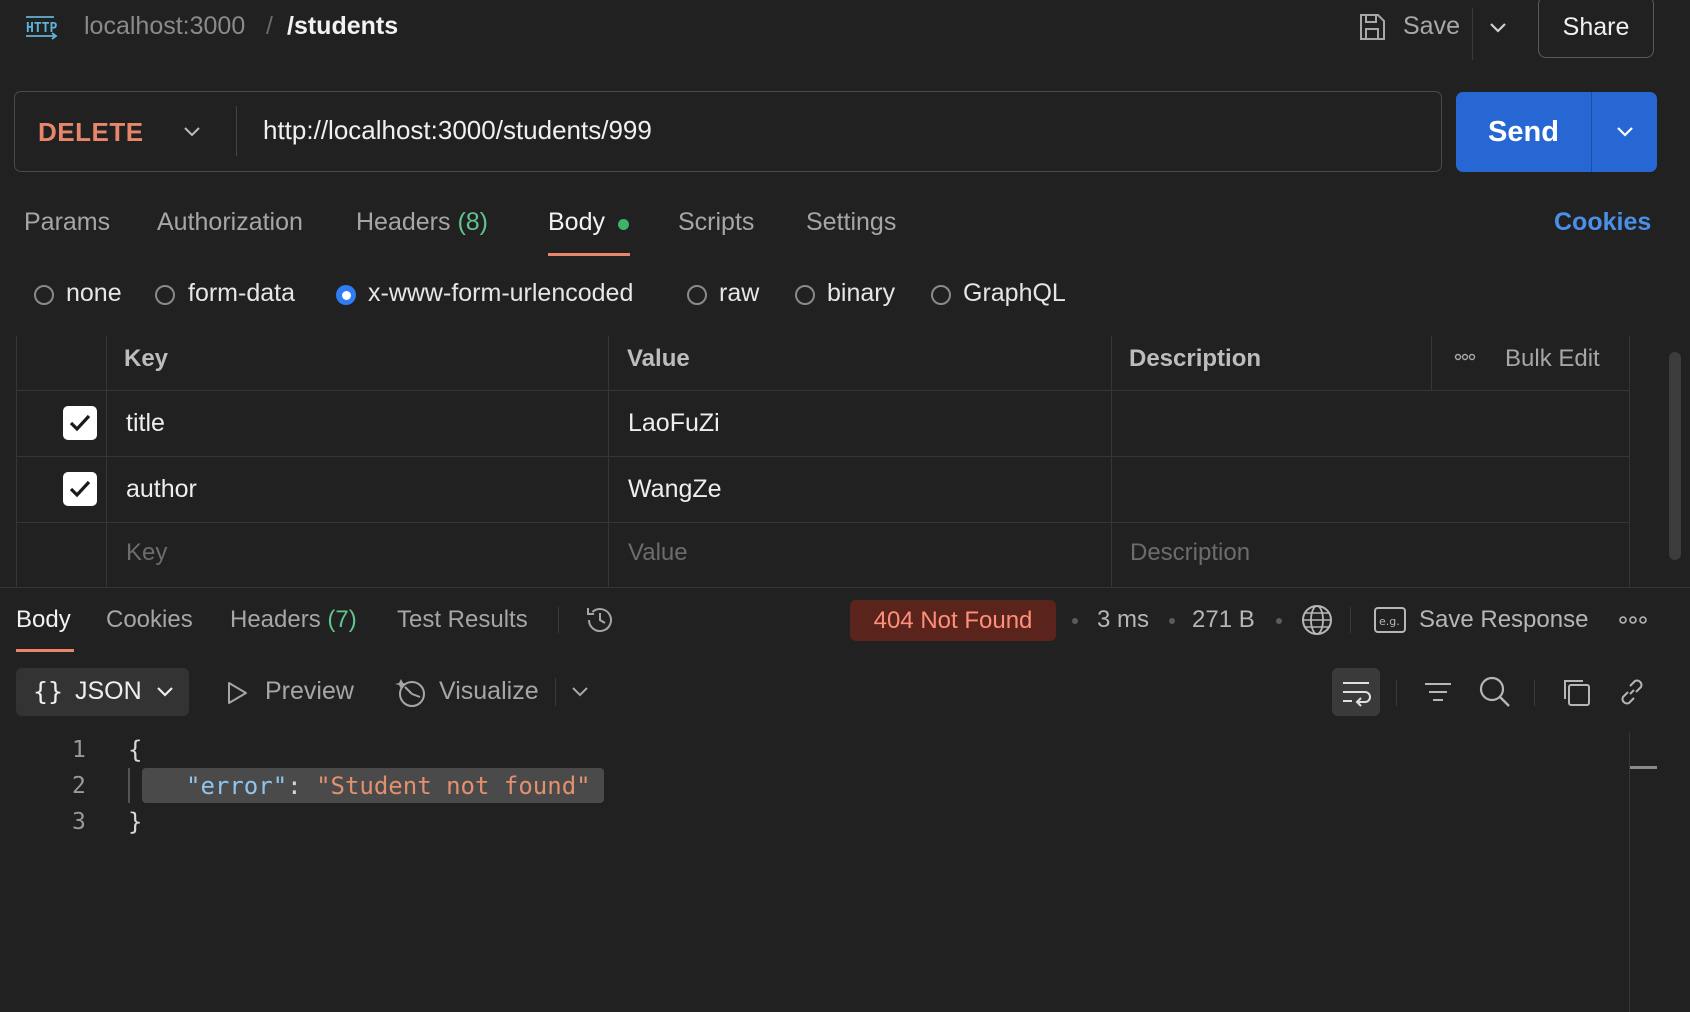 This screenshot has height=1012, width=1690. What do you see at coordinates (165, 295) in the screenshot?
I see `radio-form-data` at bounding box center [165, 295].